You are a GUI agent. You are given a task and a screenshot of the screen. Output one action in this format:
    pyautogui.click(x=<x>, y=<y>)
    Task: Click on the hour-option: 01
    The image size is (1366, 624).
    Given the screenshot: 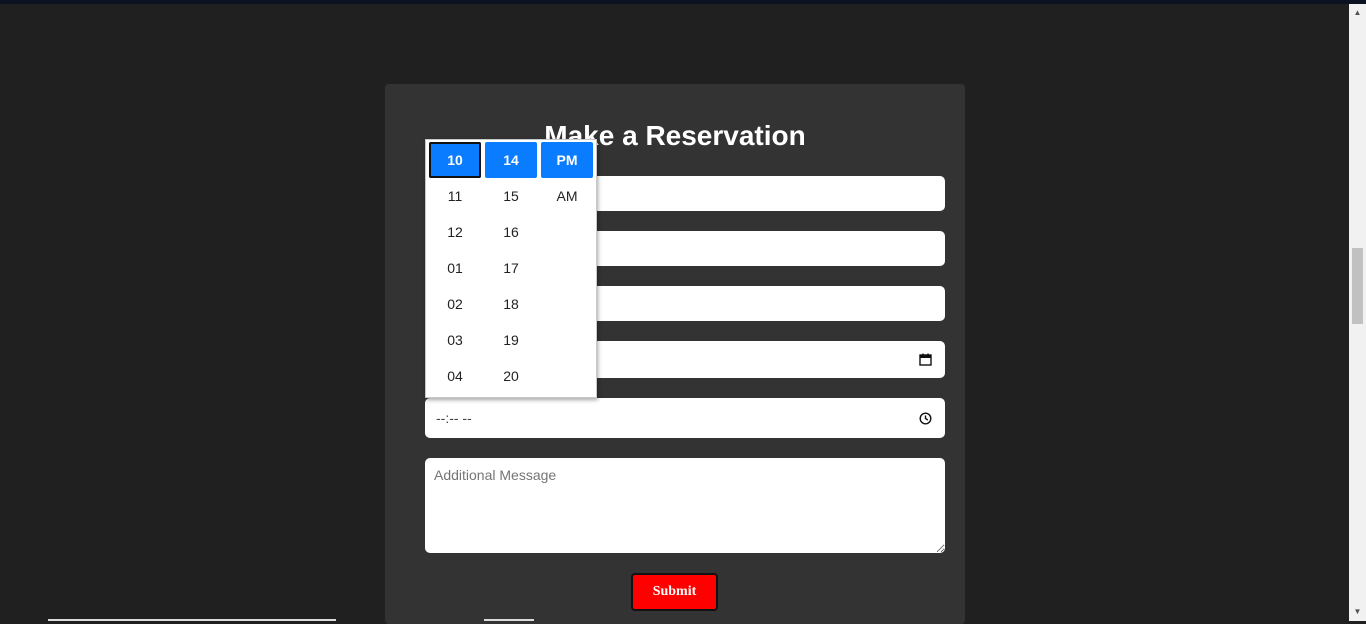 What is the action you would take?
    pyautogui.click(x=455, y=268)
    